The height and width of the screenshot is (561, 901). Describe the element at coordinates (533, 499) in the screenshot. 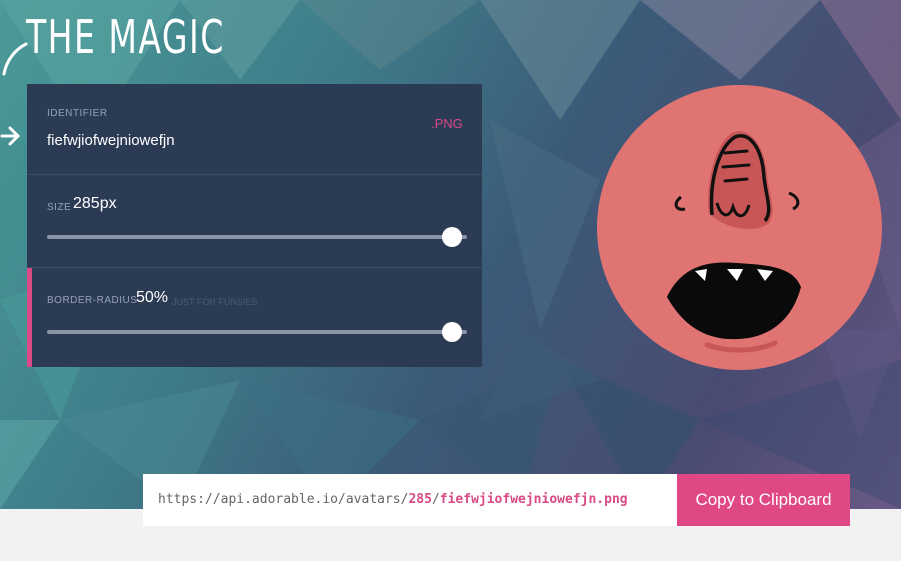

I see `url-file: fiefwjiofwejniowefjn.png` at that location.